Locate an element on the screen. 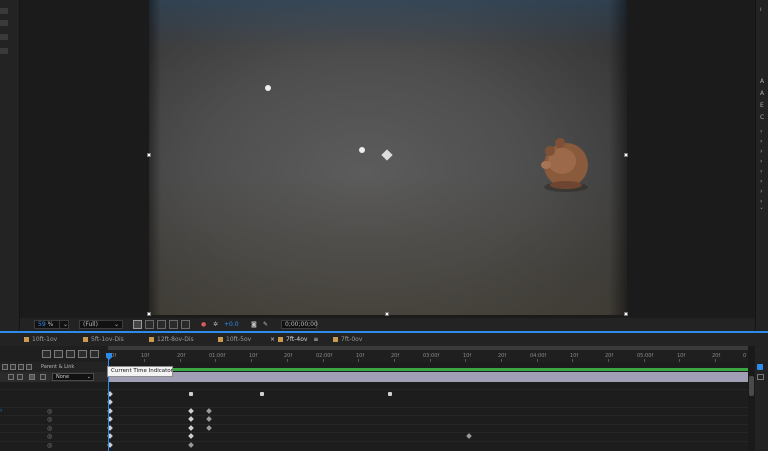 The width and height of the screenshot is (768, 451). tick-label: 01:00f is located at coordinates (217, 356).